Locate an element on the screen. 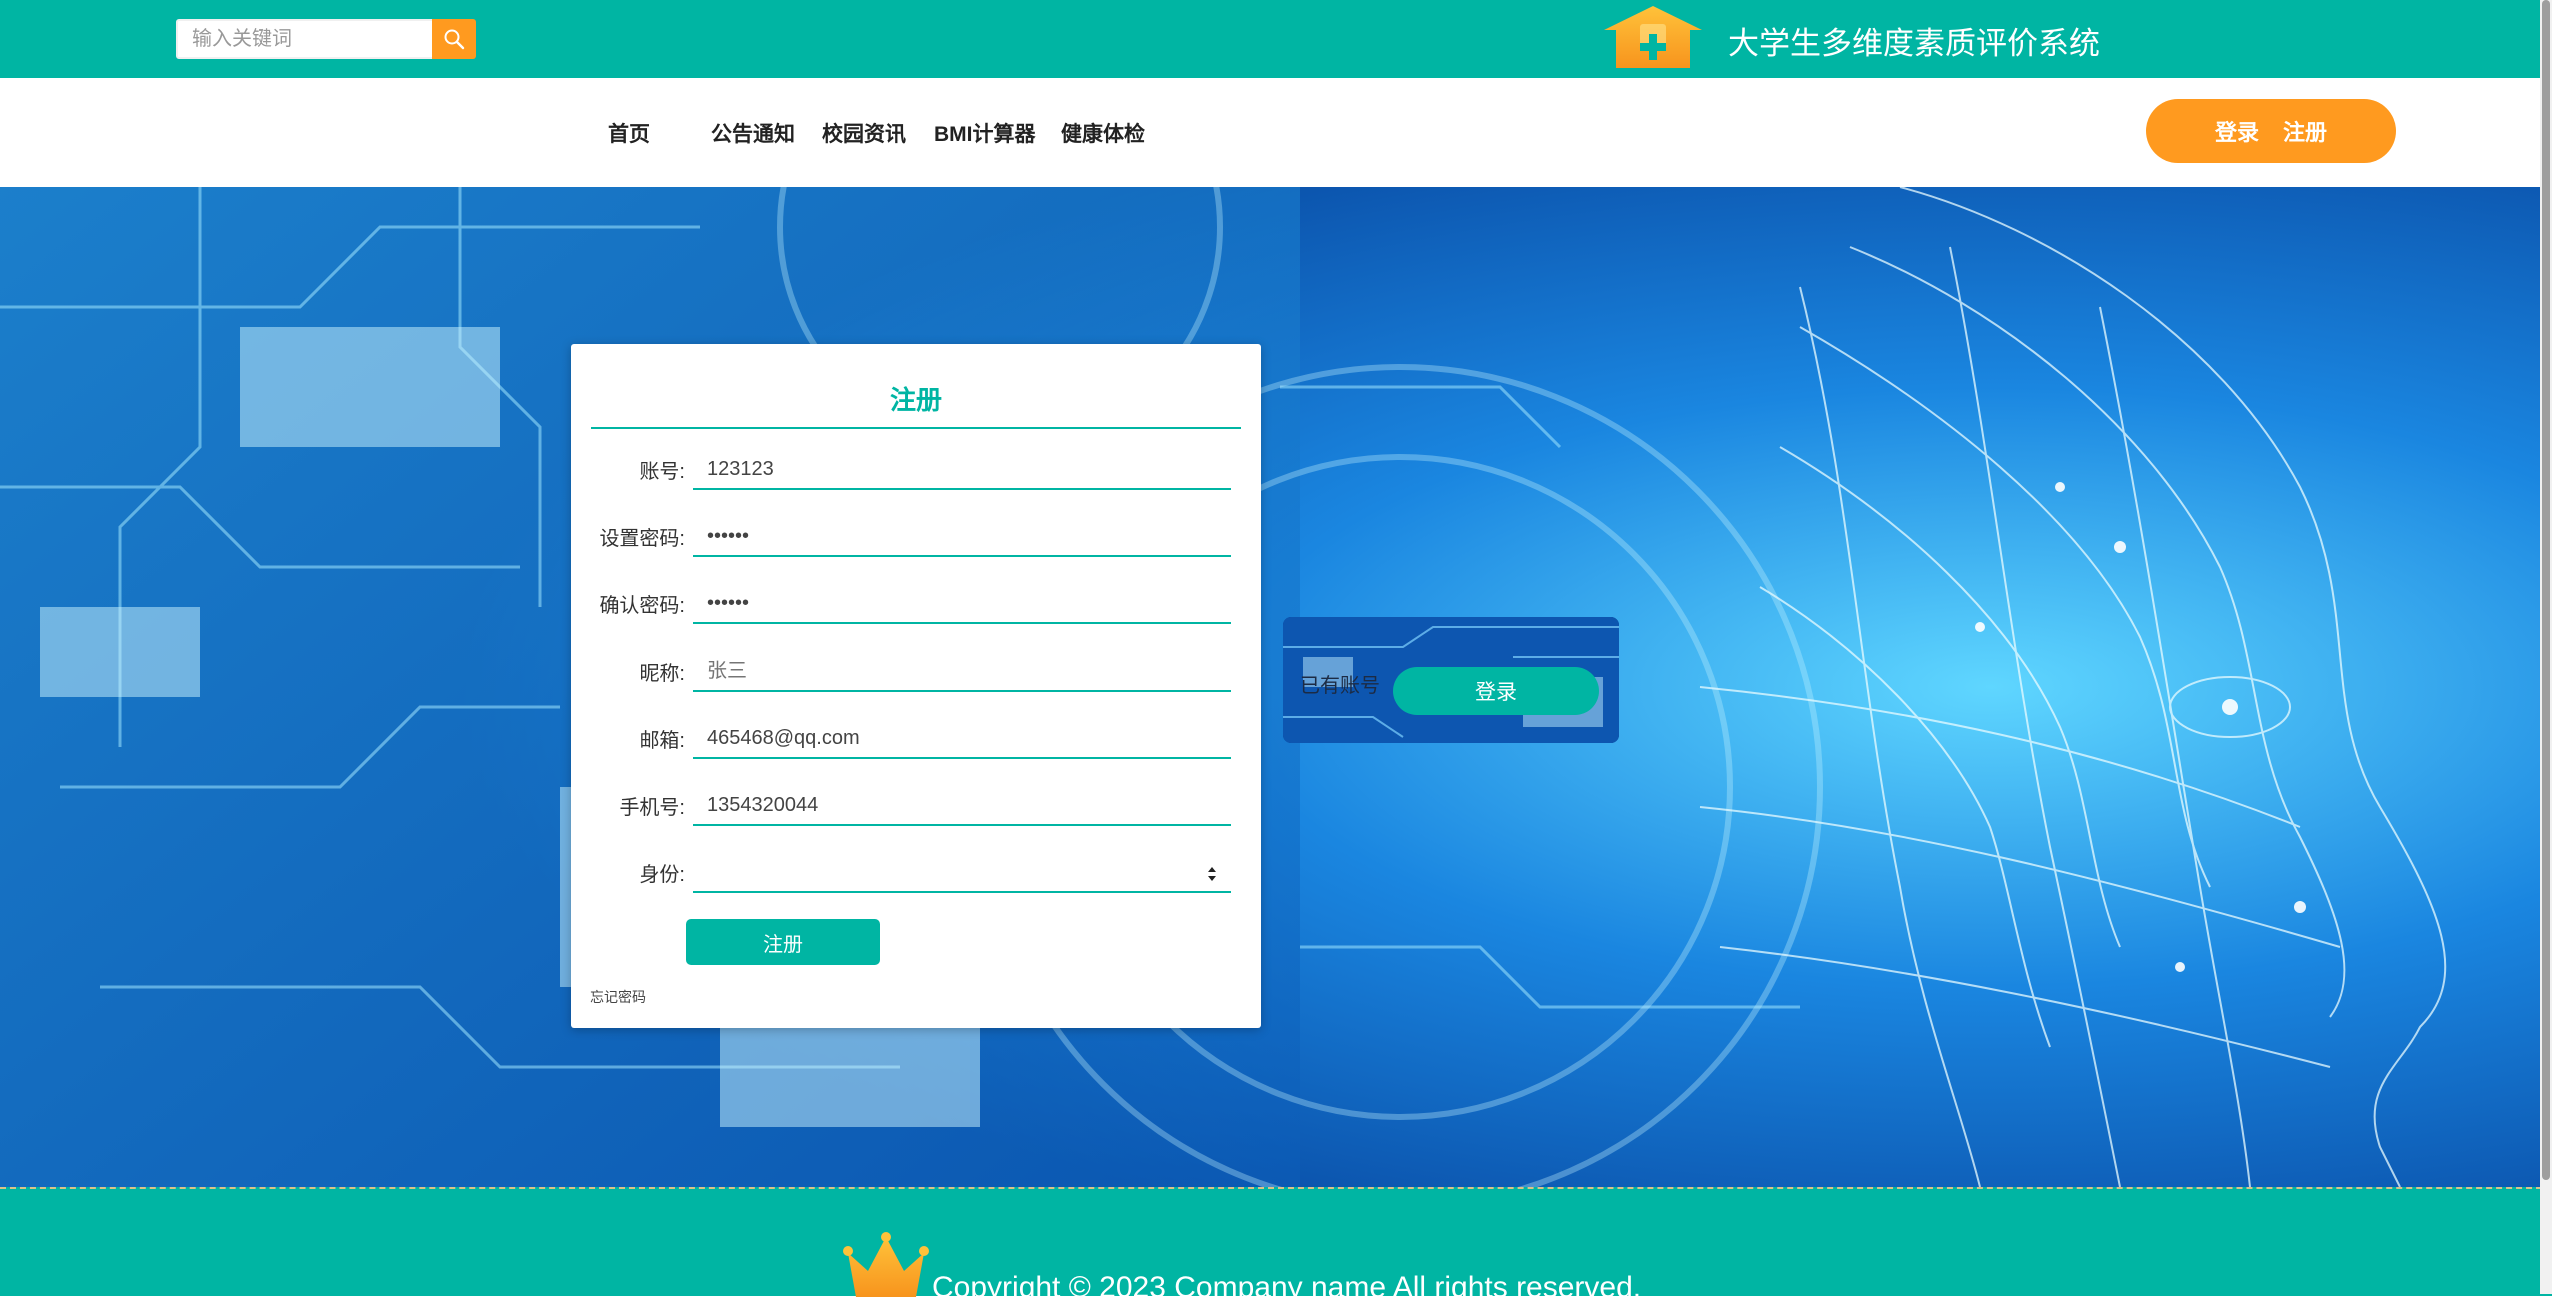 The width and height of the screenshot is (2552, 1305). search-button is located at coordinates (454, 39).